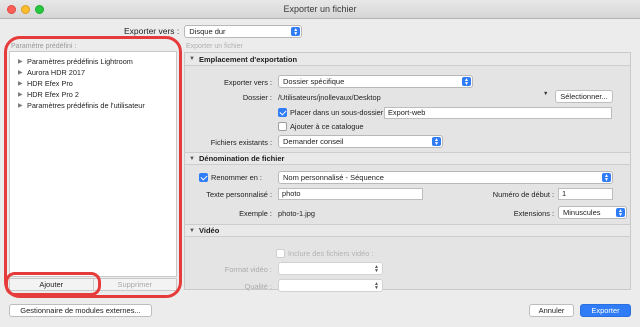  What do you see at coordinates (239, 194) in the screenshot?
I see `custom-text-label: Texte personnalisé :` at bounding box center [239, 194].